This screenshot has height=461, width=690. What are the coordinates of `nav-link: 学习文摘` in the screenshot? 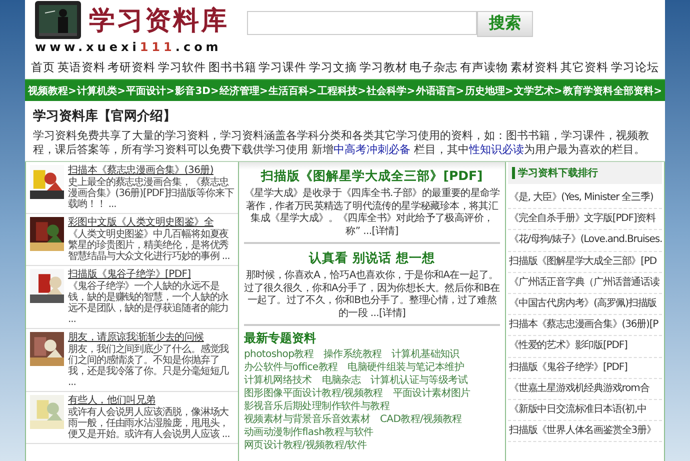 It's located at (332, 67).